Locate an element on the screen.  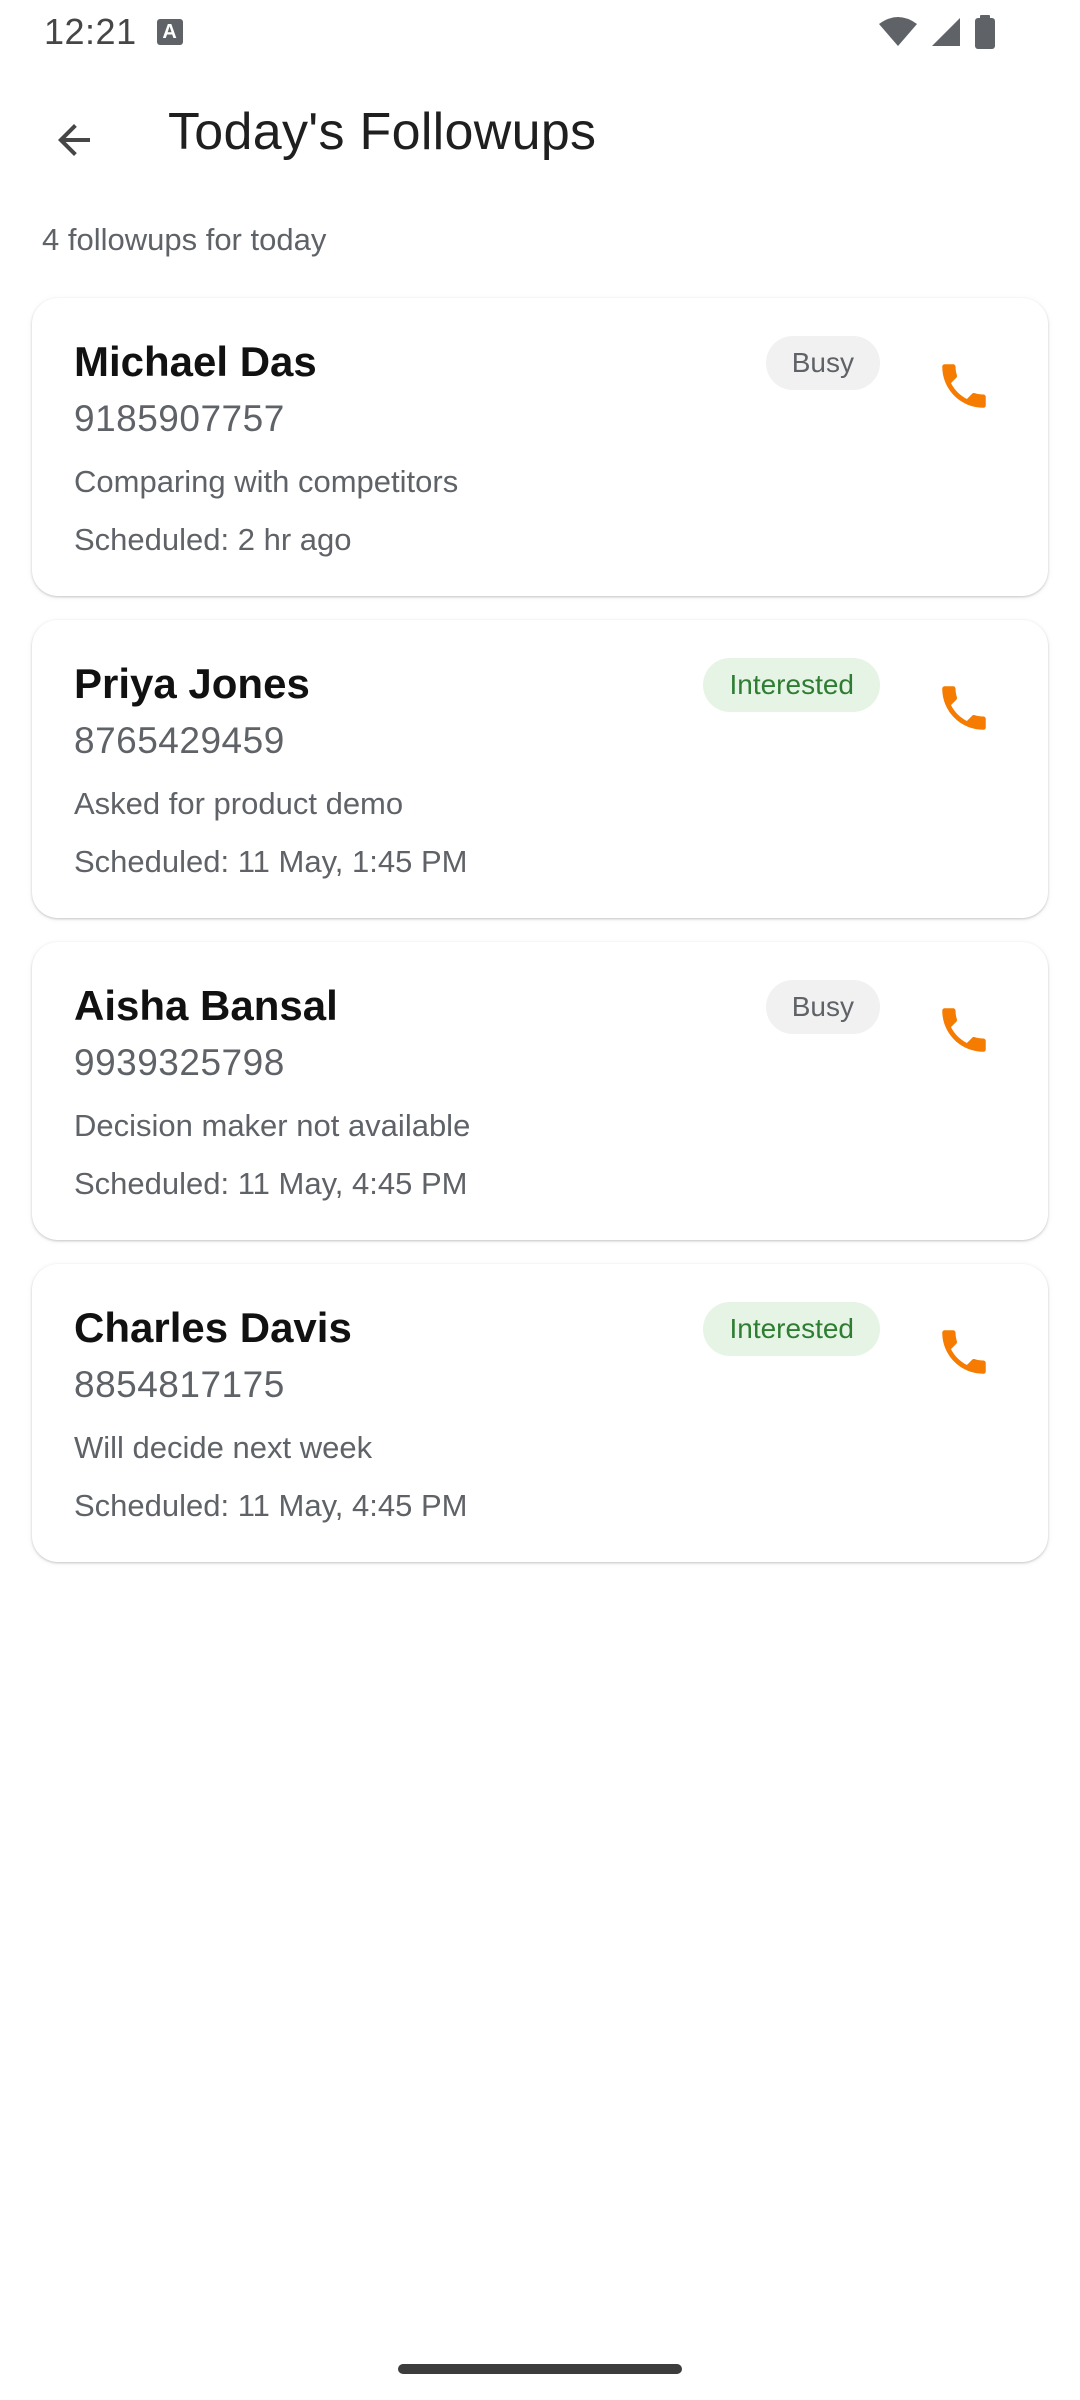
followup-count: 4 followups for today is located at coordinates (184, 239).